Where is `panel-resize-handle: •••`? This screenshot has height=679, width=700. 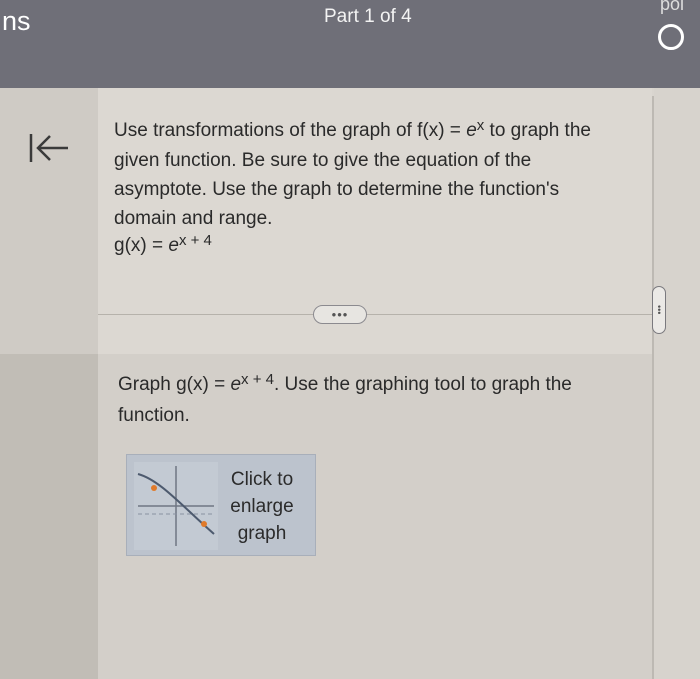 panel-resize-handle: ••• is located at coordinates (659, 310).